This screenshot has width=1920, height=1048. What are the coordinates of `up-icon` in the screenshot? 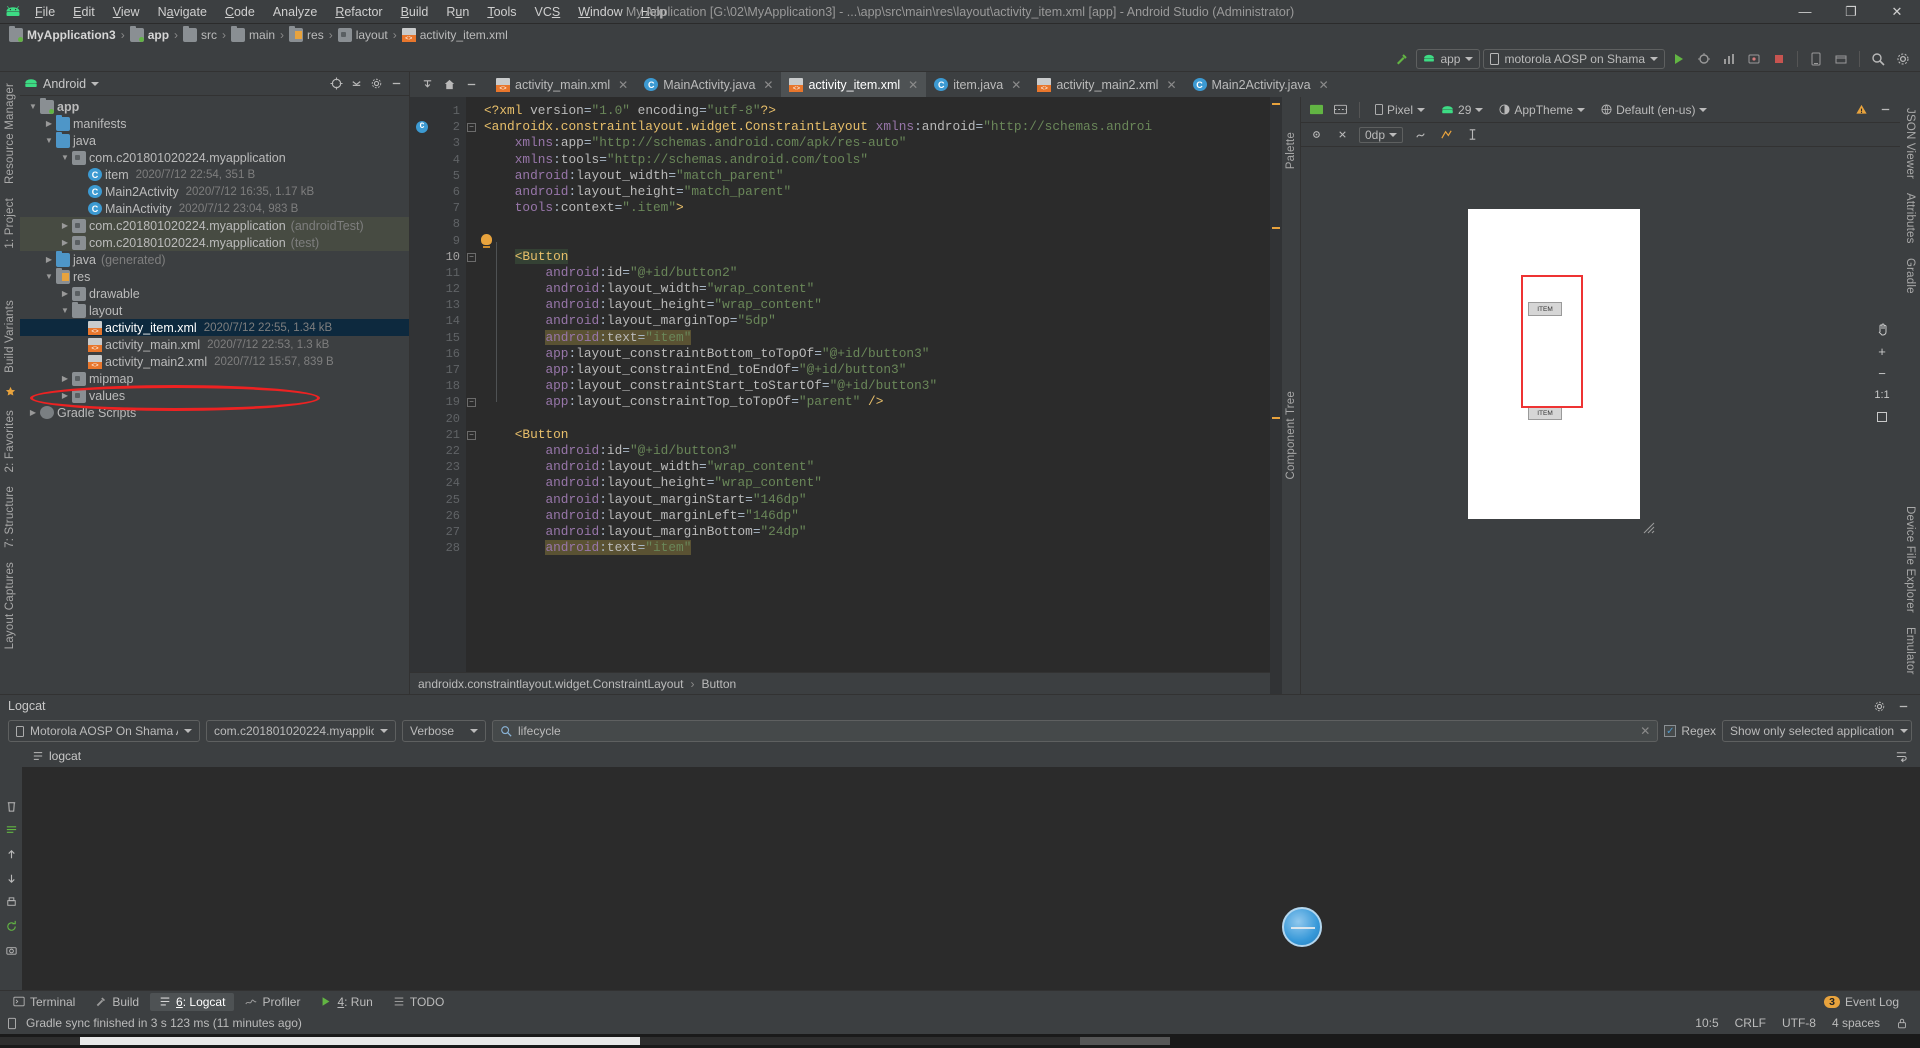 It's located at (11, 854).